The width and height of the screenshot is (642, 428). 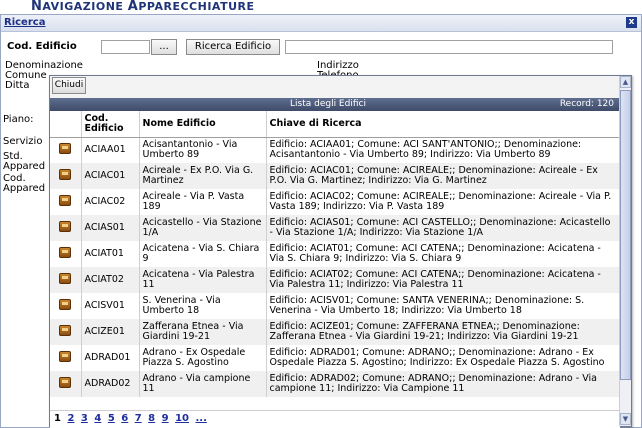 I want to click on scroll-up-icon: ▲, so click(x=625, y=82).